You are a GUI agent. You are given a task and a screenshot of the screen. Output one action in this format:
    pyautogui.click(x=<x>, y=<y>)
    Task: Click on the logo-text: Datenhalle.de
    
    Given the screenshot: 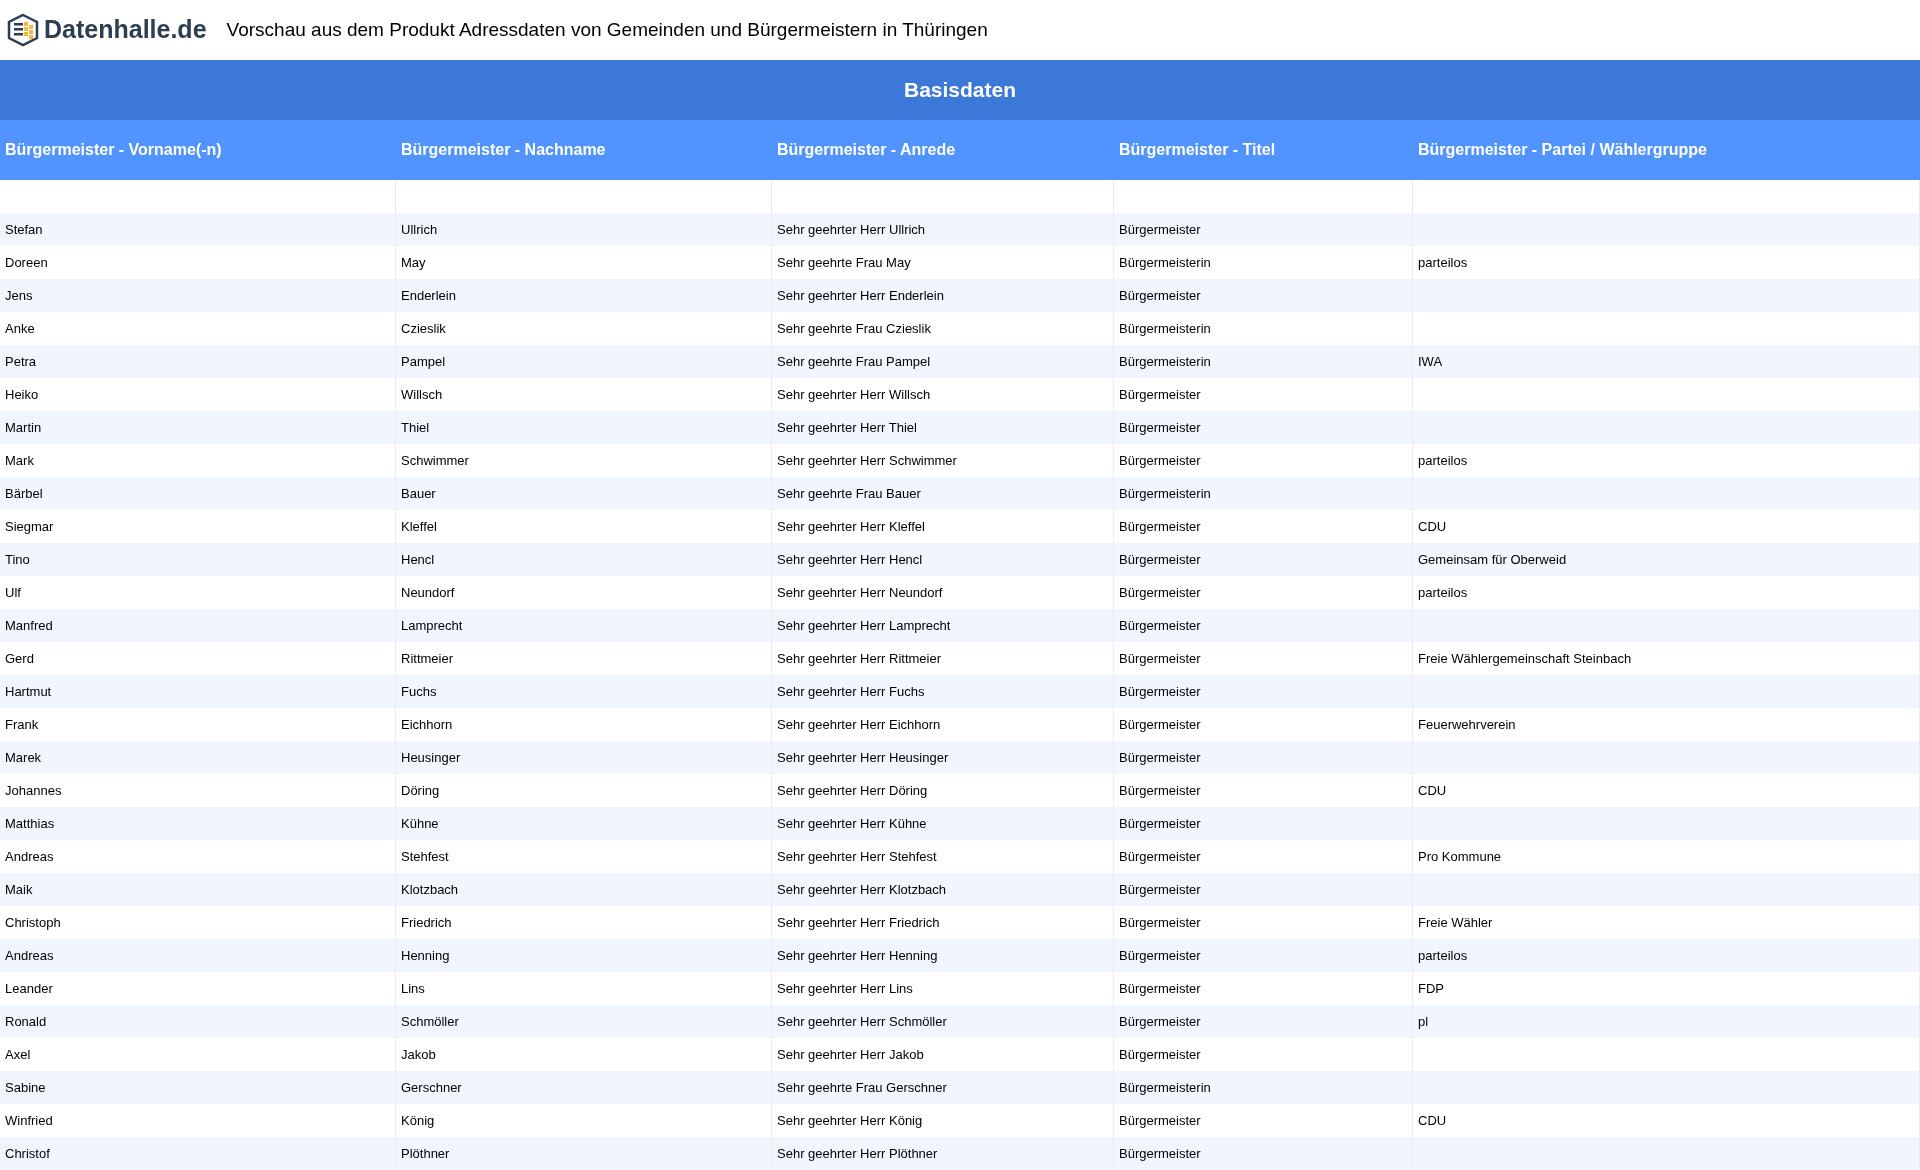 What is the action you would take?
    pyautogui.click(x=125, y=30)
    